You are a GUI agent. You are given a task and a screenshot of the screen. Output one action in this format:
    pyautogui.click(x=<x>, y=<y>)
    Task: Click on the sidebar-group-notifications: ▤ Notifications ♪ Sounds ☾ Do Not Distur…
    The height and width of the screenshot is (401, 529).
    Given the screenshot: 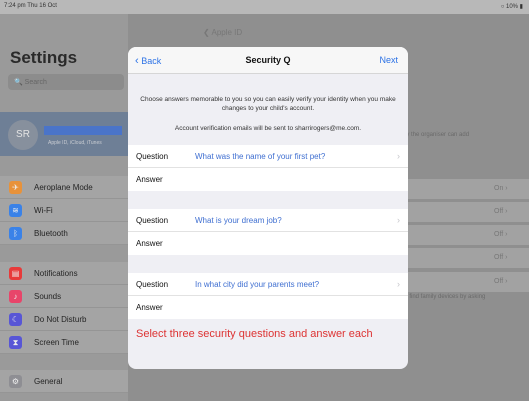 What is the action you would take?
    pyautogui.click(x=64, y=308)
    